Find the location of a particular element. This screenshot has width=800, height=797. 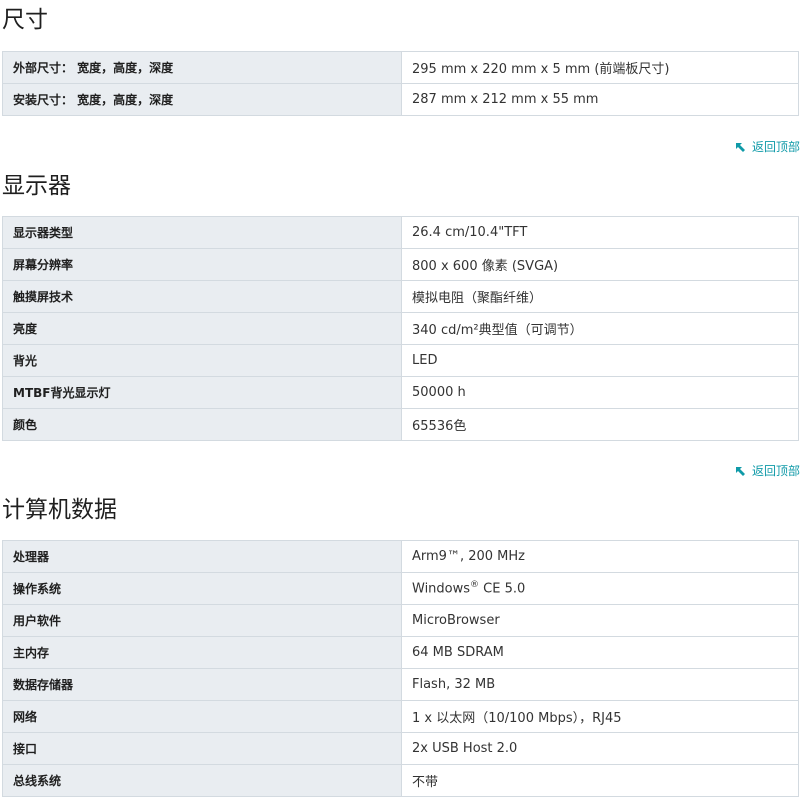

row-label: 触摸屏技术 is located at coordinates (202, 296).